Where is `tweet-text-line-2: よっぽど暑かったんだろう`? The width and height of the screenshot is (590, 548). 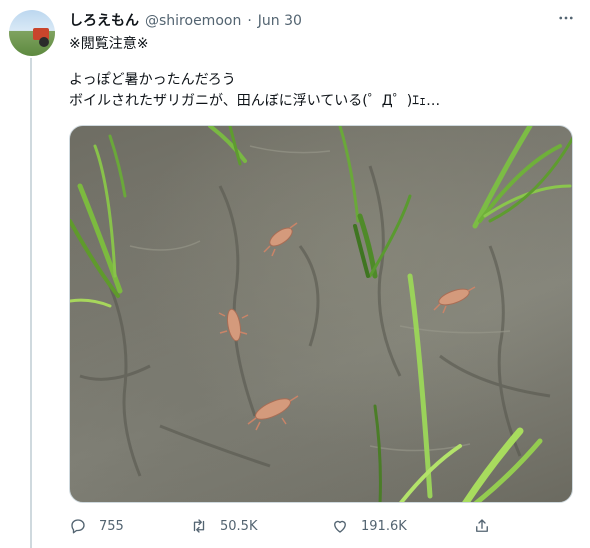 tweet-text-line-2: よっぽど暑かったんだろう is located at coordinates (152, 80).